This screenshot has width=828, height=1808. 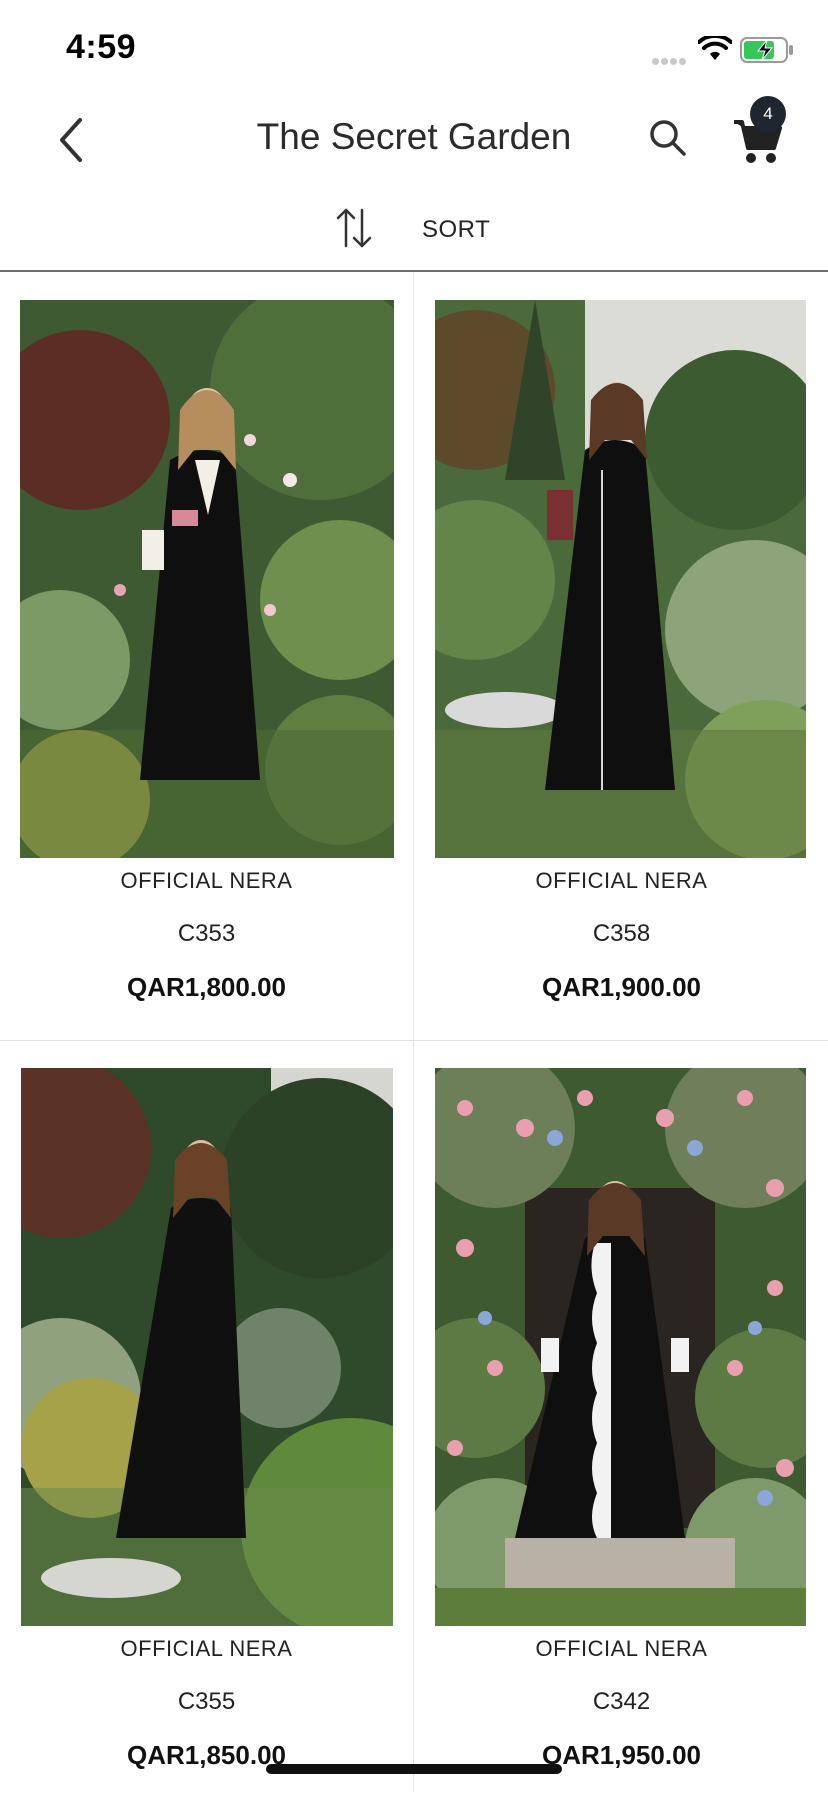 I want to click on cellular-signal-icon, so click(x=672, y=58).